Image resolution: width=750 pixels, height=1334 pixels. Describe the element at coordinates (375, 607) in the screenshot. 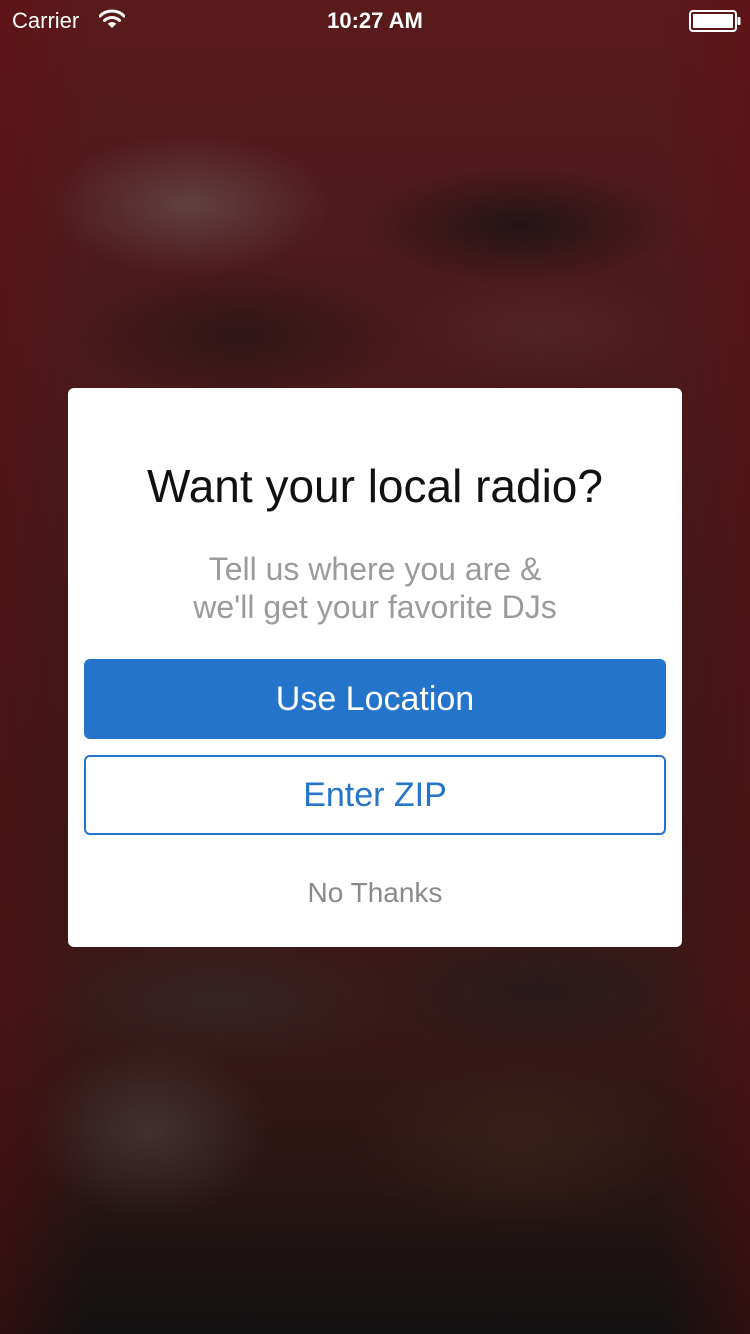

I see `dialog-subtitle-line-2: we'll get your favorite DJs` at that location.